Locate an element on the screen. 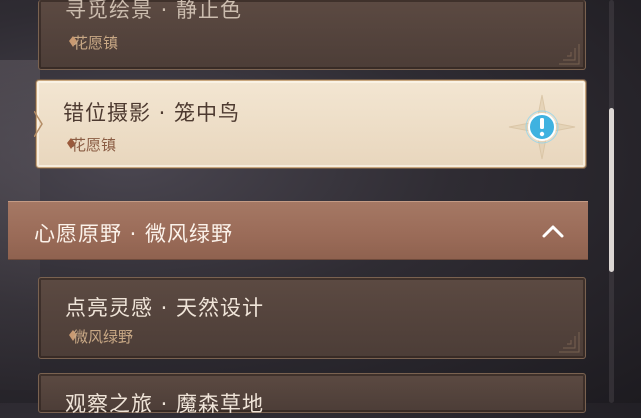 This screenshot has width=641, height=418. section-title: 心愿原野 · 微风绿野 is located at coordinates (134, 234).